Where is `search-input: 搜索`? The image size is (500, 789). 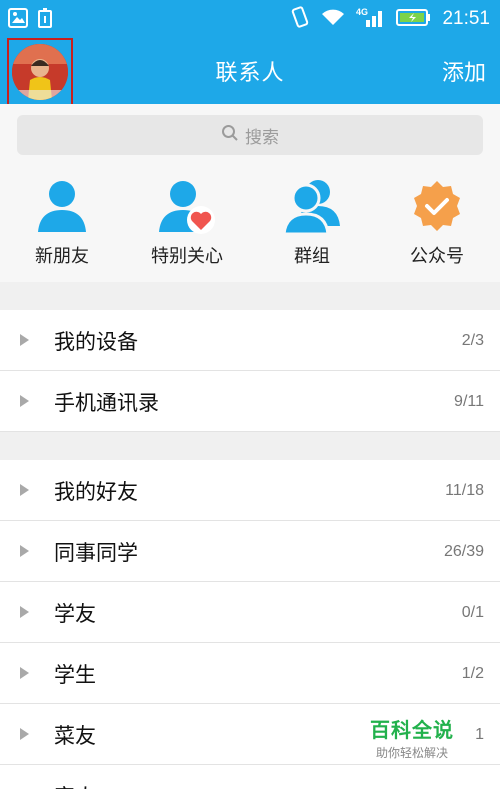
search-input: 搜索 is located at coordinates (250, 135).